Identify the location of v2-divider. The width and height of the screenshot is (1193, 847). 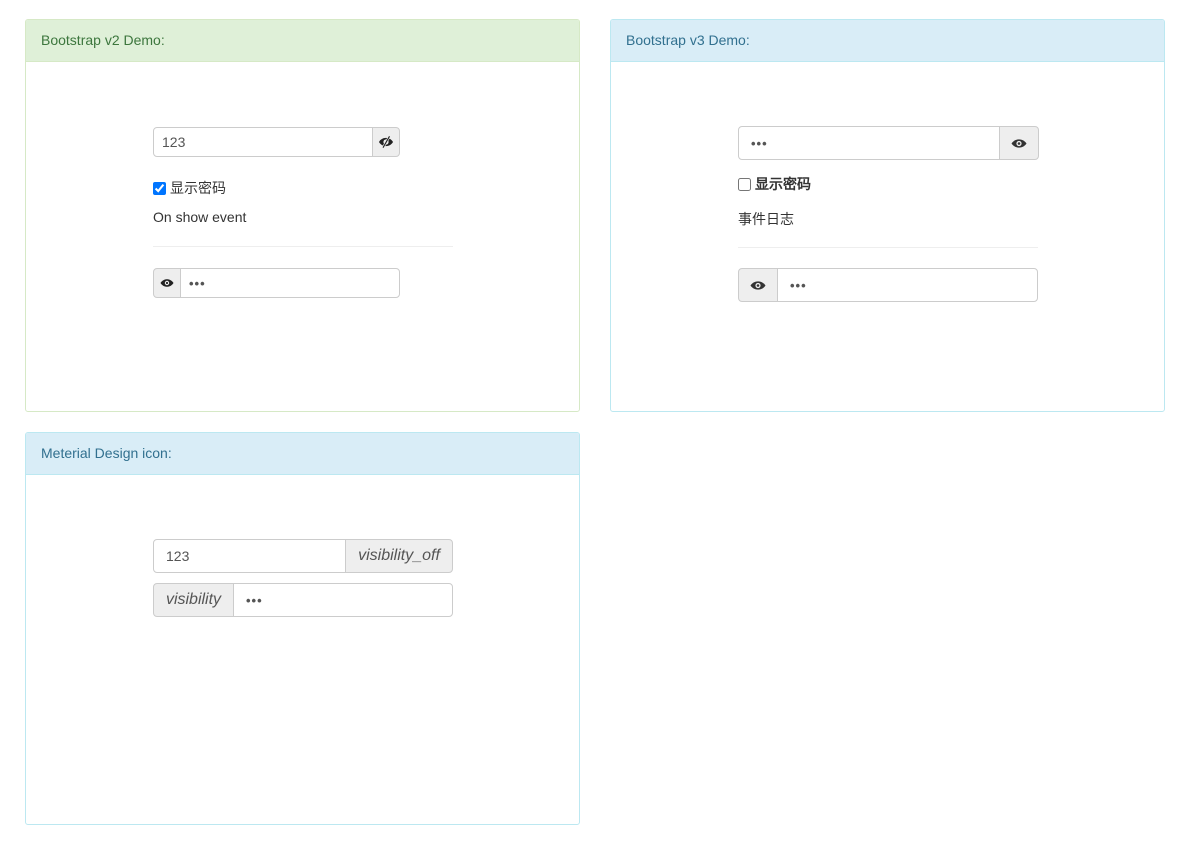
(303, 246).